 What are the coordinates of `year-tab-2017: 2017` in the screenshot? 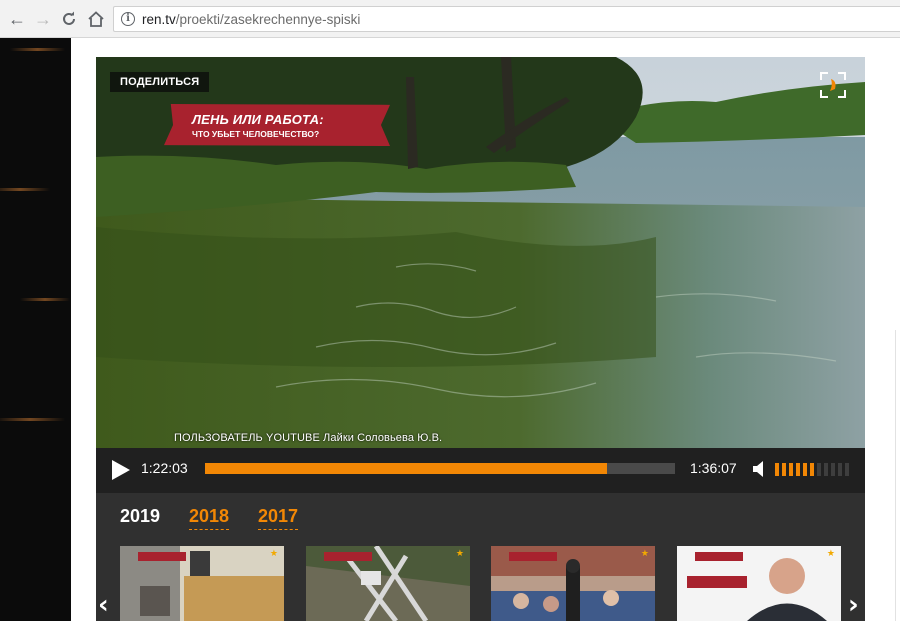 It's located at (278, 518).